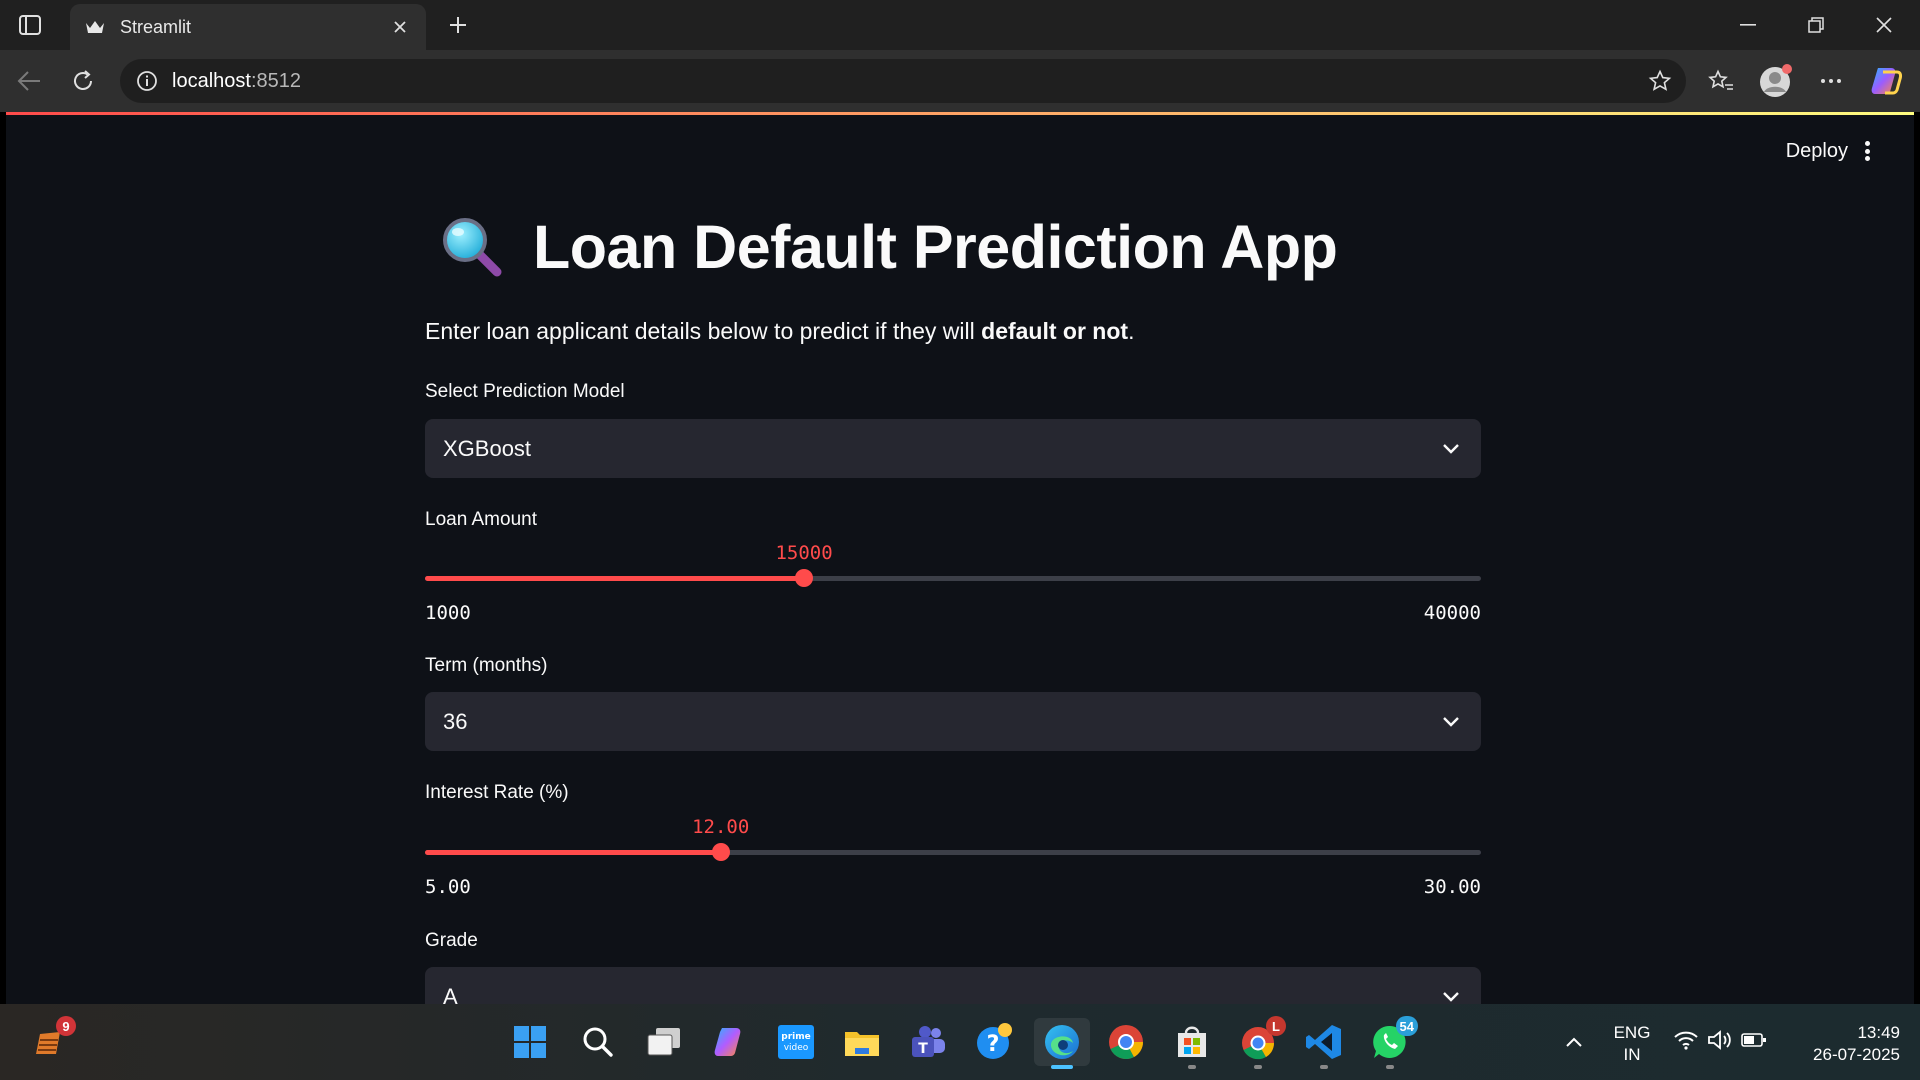 Image resolution: width=1920 pixels, height=1080 pixels. Describe the element at coordinates (1062, 1067) in the screenshot. I see `active-indicator` at that location.